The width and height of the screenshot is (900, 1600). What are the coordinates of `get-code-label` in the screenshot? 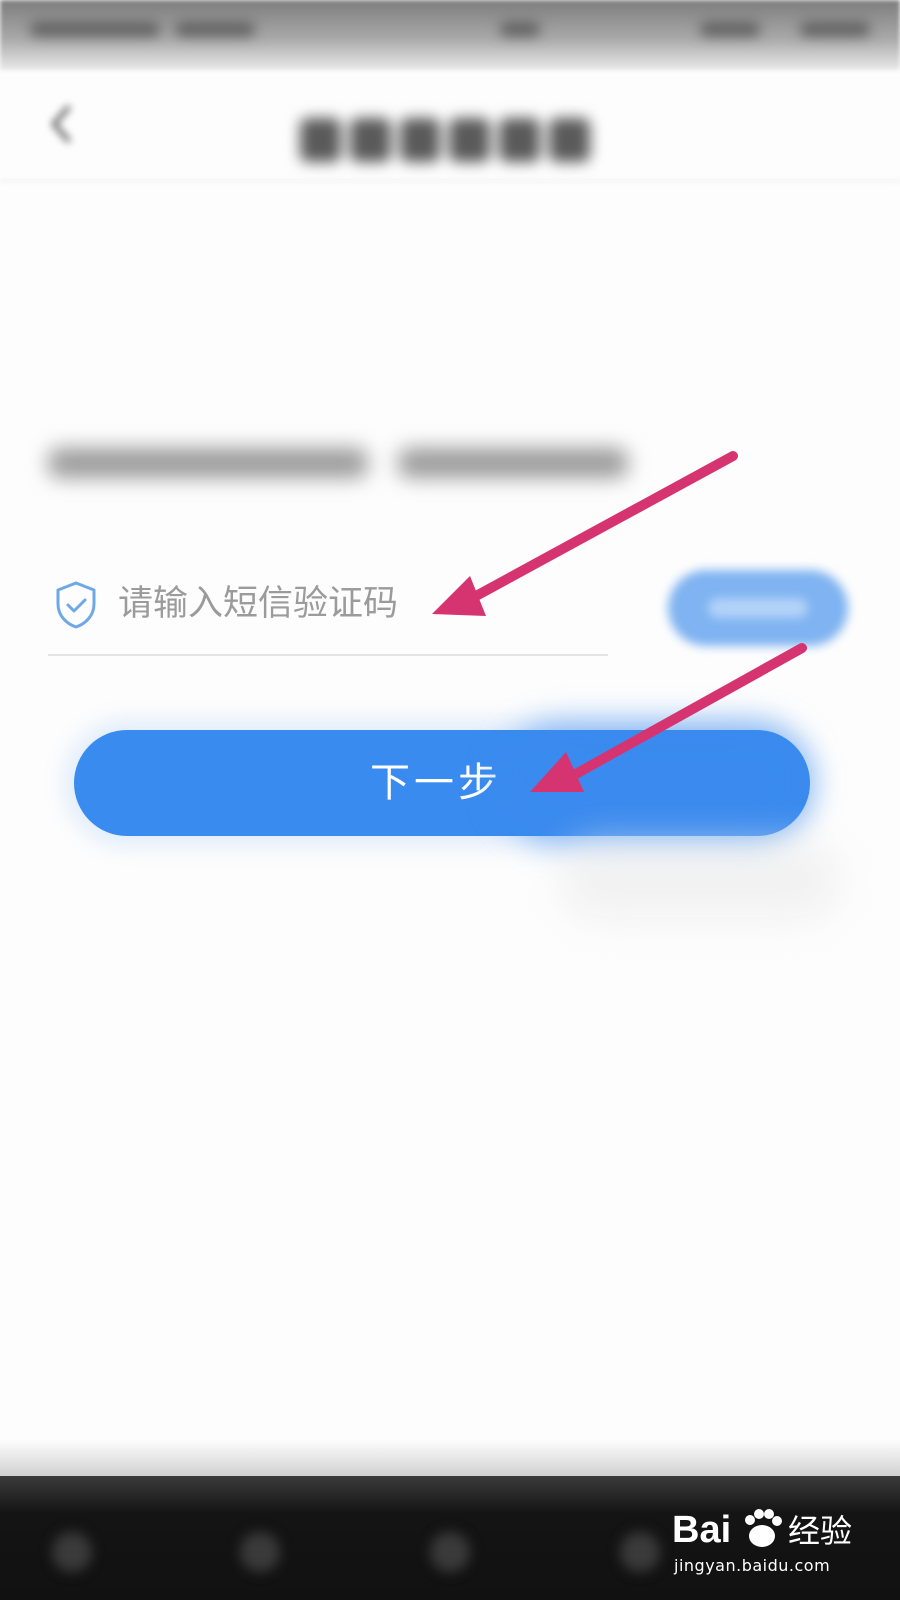 It's located at (758, 608).